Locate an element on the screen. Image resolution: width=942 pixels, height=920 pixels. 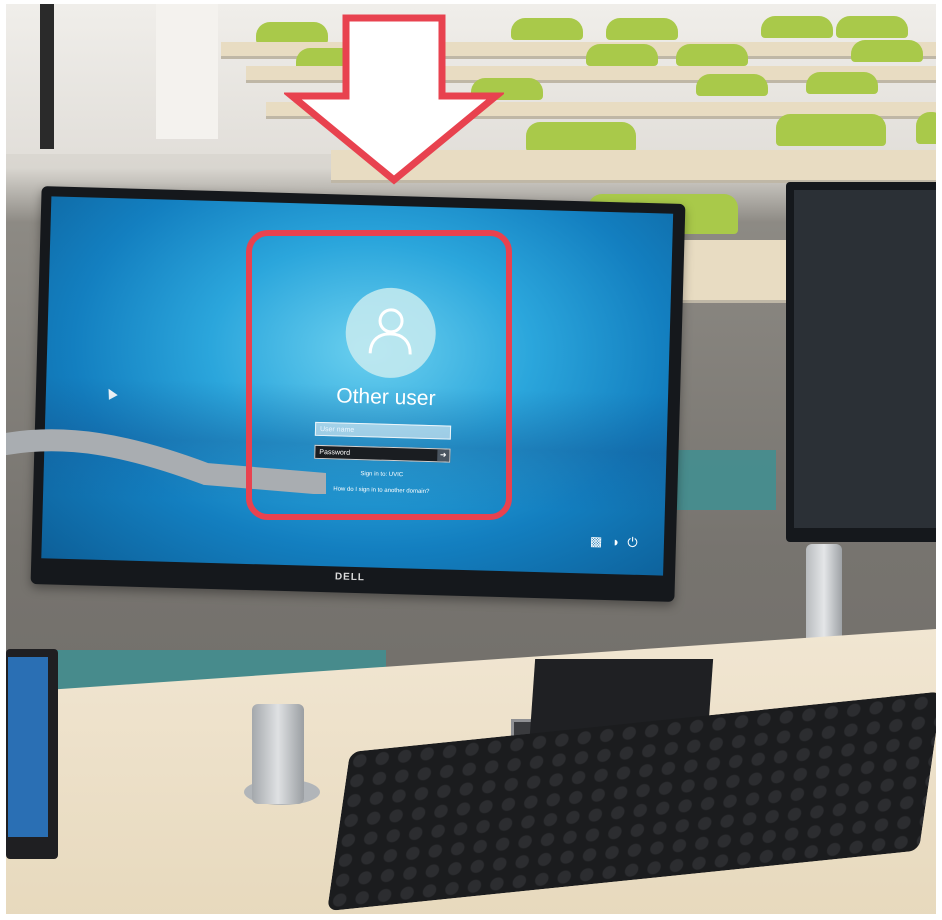
down-arrow-annotation is located at coordinates (394, 99).